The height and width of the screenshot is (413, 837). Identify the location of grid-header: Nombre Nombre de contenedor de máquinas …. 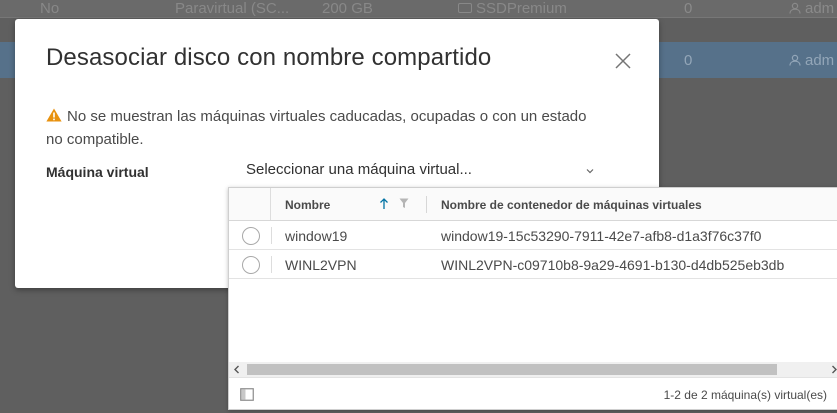
(533, 204).